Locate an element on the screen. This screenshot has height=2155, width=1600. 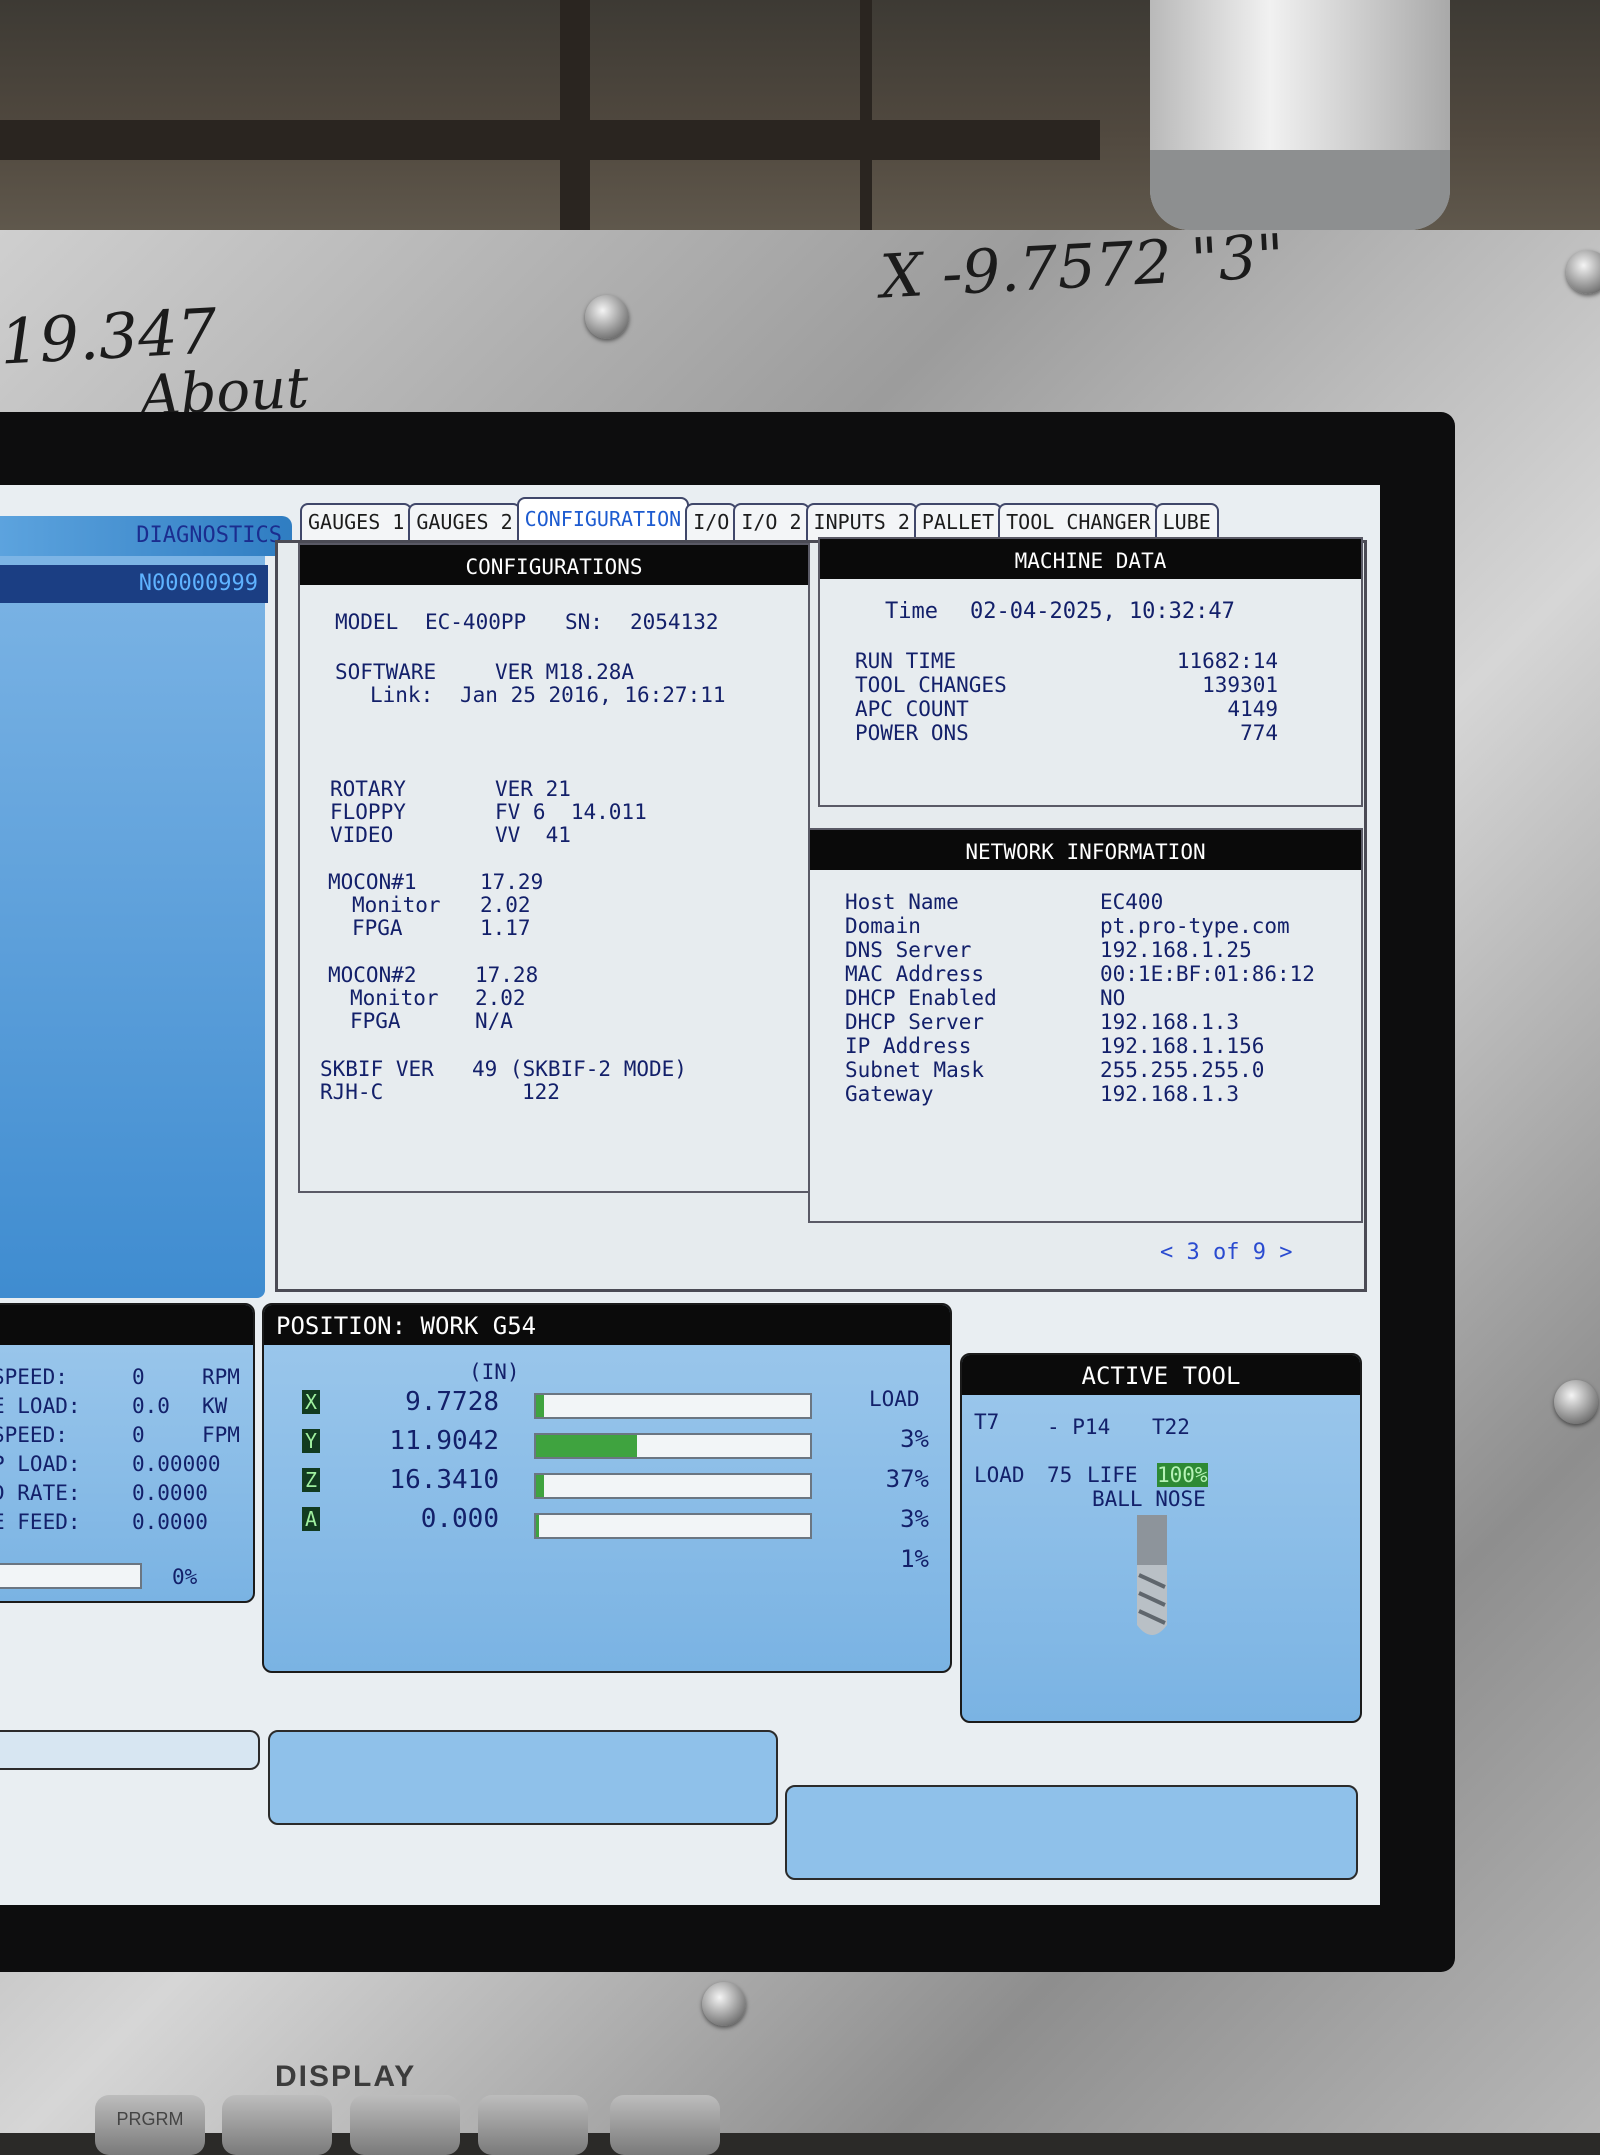
mocon2-fpga-label: FPGA is located at coordinates (375, 1021).